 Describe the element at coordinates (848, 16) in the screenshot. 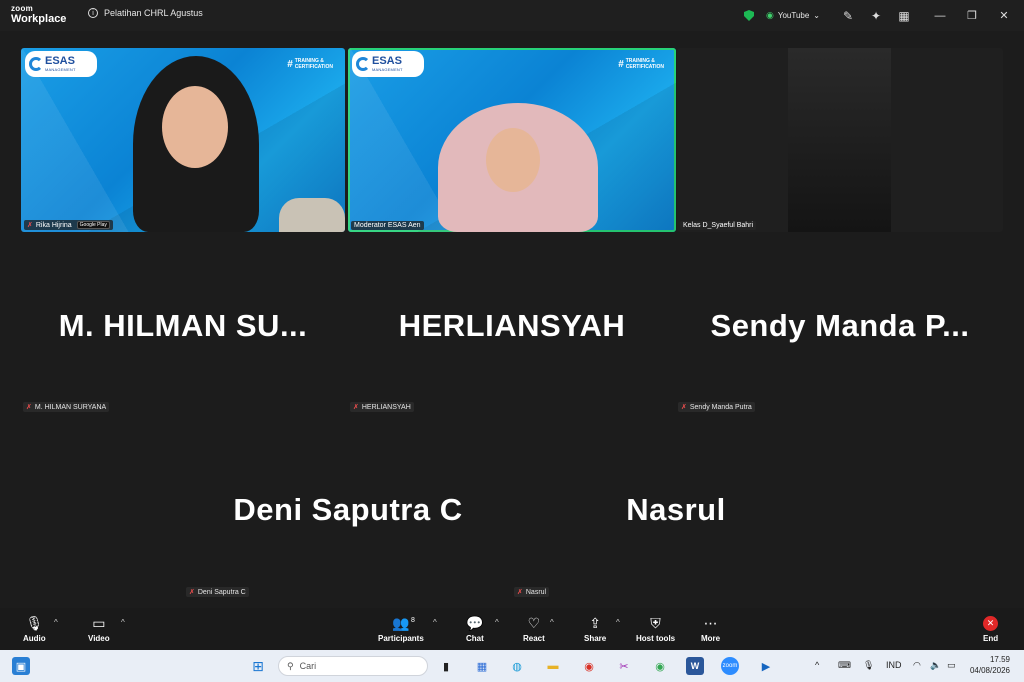

I see `pen-annotate-icon: ✎` at that location.